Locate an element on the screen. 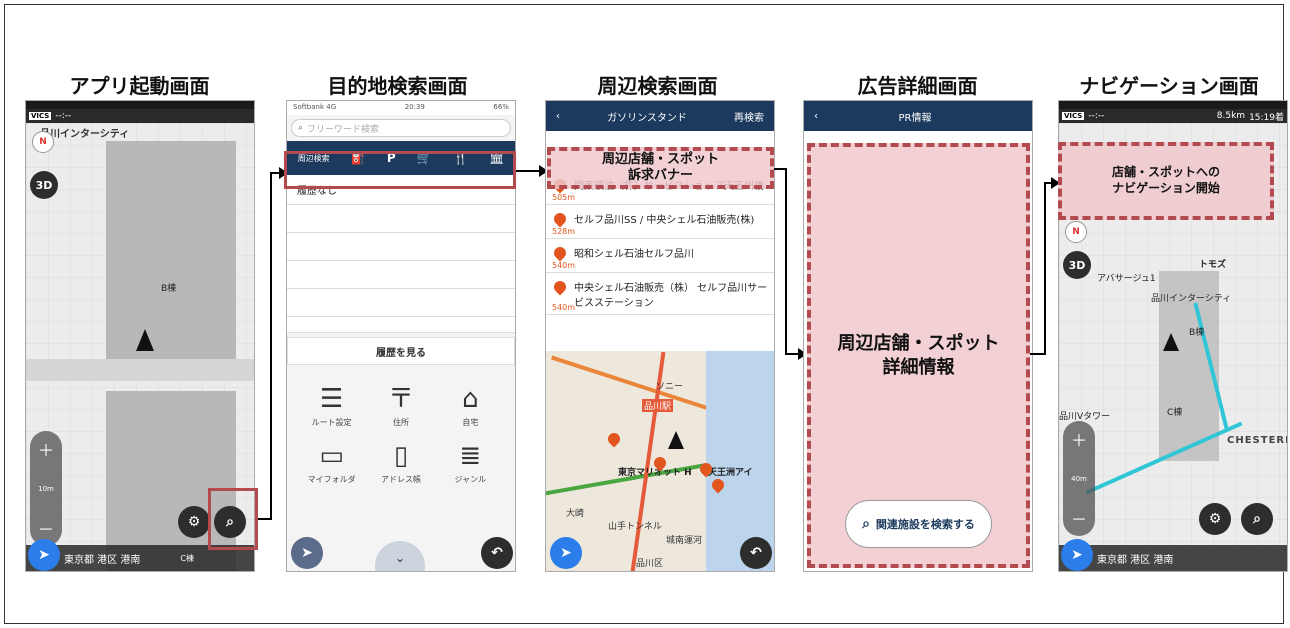  nav-bar: ‹ ガソリンスタンド 再検索 is located at coordinates (660, 116).